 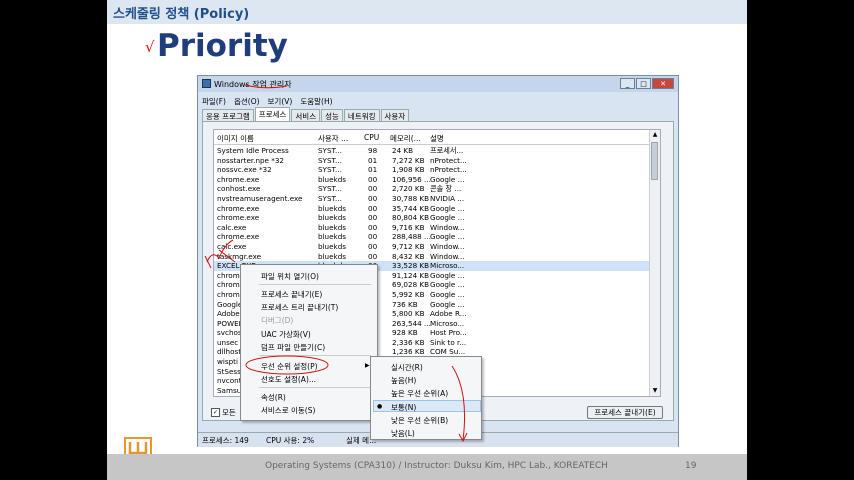 What do you see at coordinates (280, 101) in the screenshot?
I see `menu-view: 보기(V)` at bounding box center [280, 101].